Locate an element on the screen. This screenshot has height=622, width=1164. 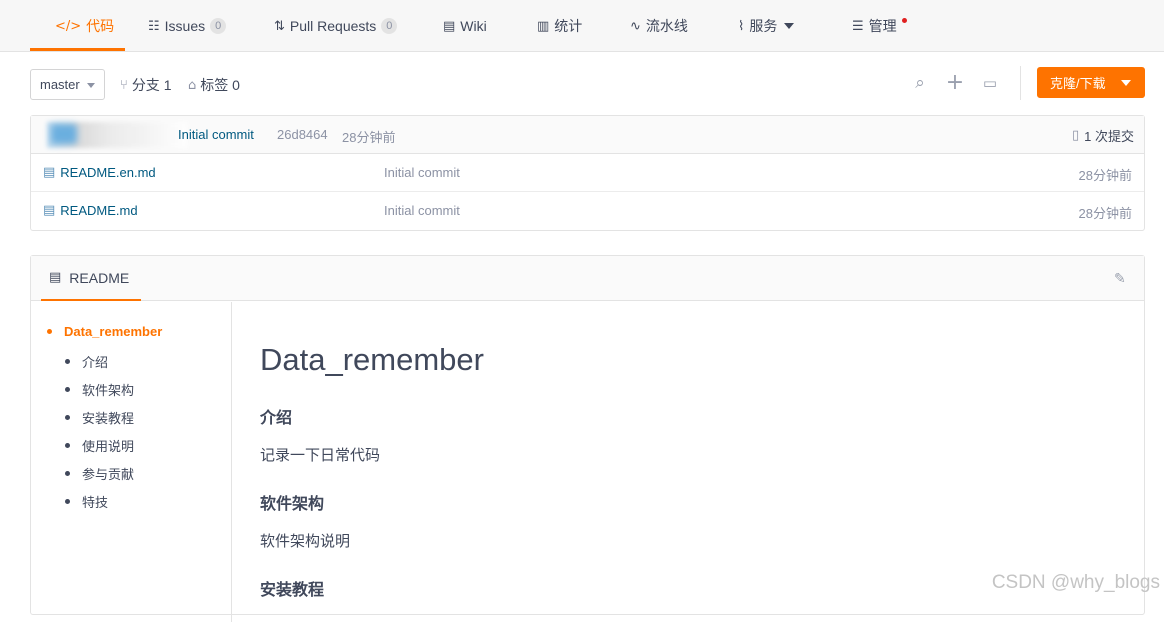
branches-link: ⑂ 分支 1 is located at coordinates (146, 85).